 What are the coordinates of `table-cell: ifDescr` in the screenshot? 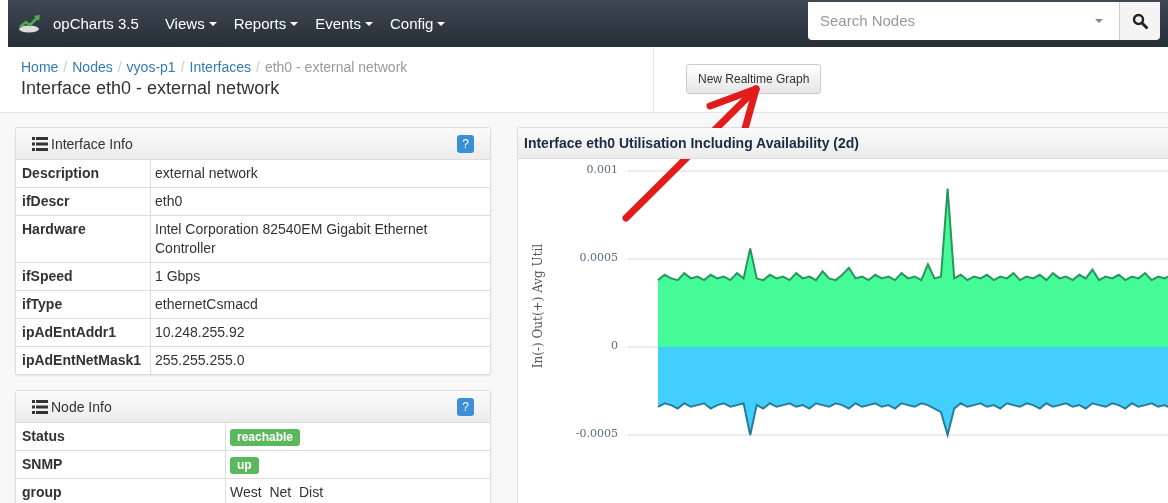 It's located at (83, 201).